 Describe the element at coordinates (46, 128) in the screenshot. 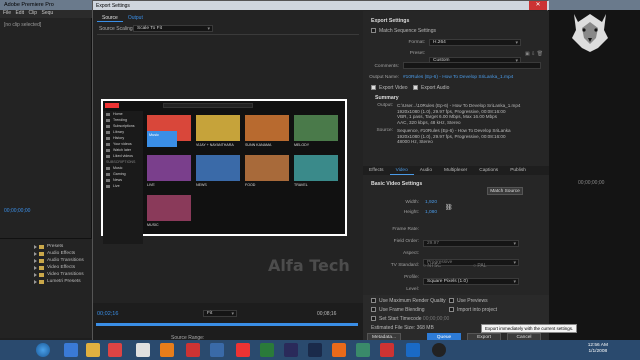

I see `source-monitor-panel: [no clip selected] 00;00;00;00` at that location.